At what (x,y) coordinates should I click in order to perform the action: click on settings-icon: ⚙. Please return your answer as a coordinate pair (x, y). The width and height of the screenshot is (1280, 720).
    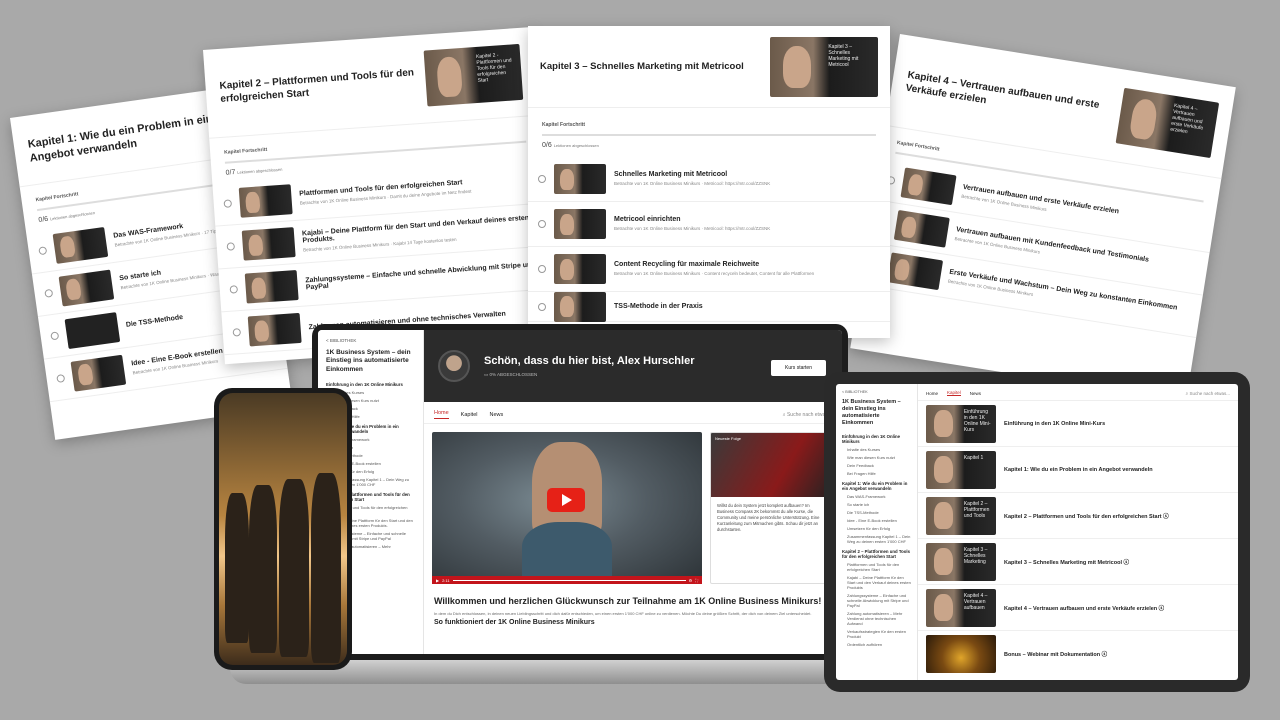
    Looking at the image, I should click on (691, 580).